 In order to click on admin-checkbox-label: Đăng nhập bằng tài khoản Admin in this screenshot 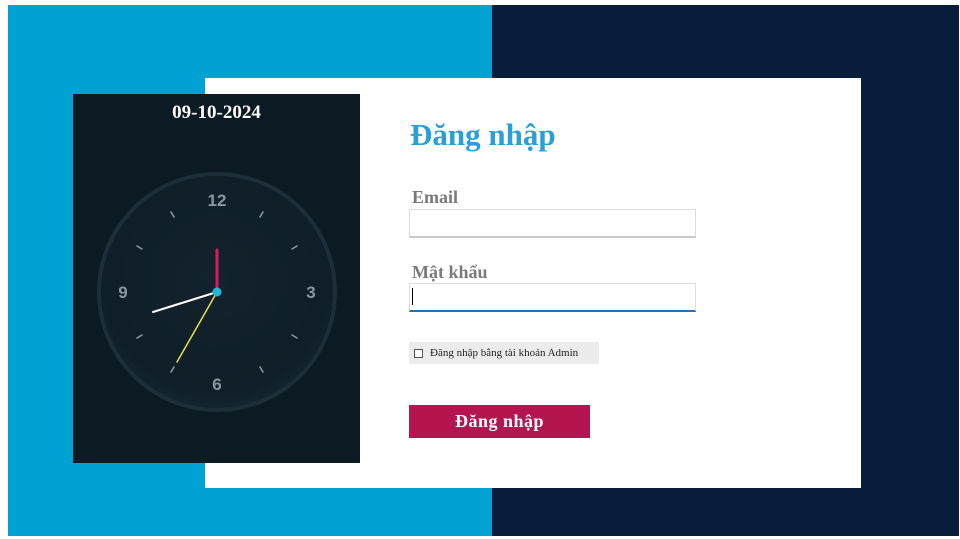, I will do `click(504, 353)`.